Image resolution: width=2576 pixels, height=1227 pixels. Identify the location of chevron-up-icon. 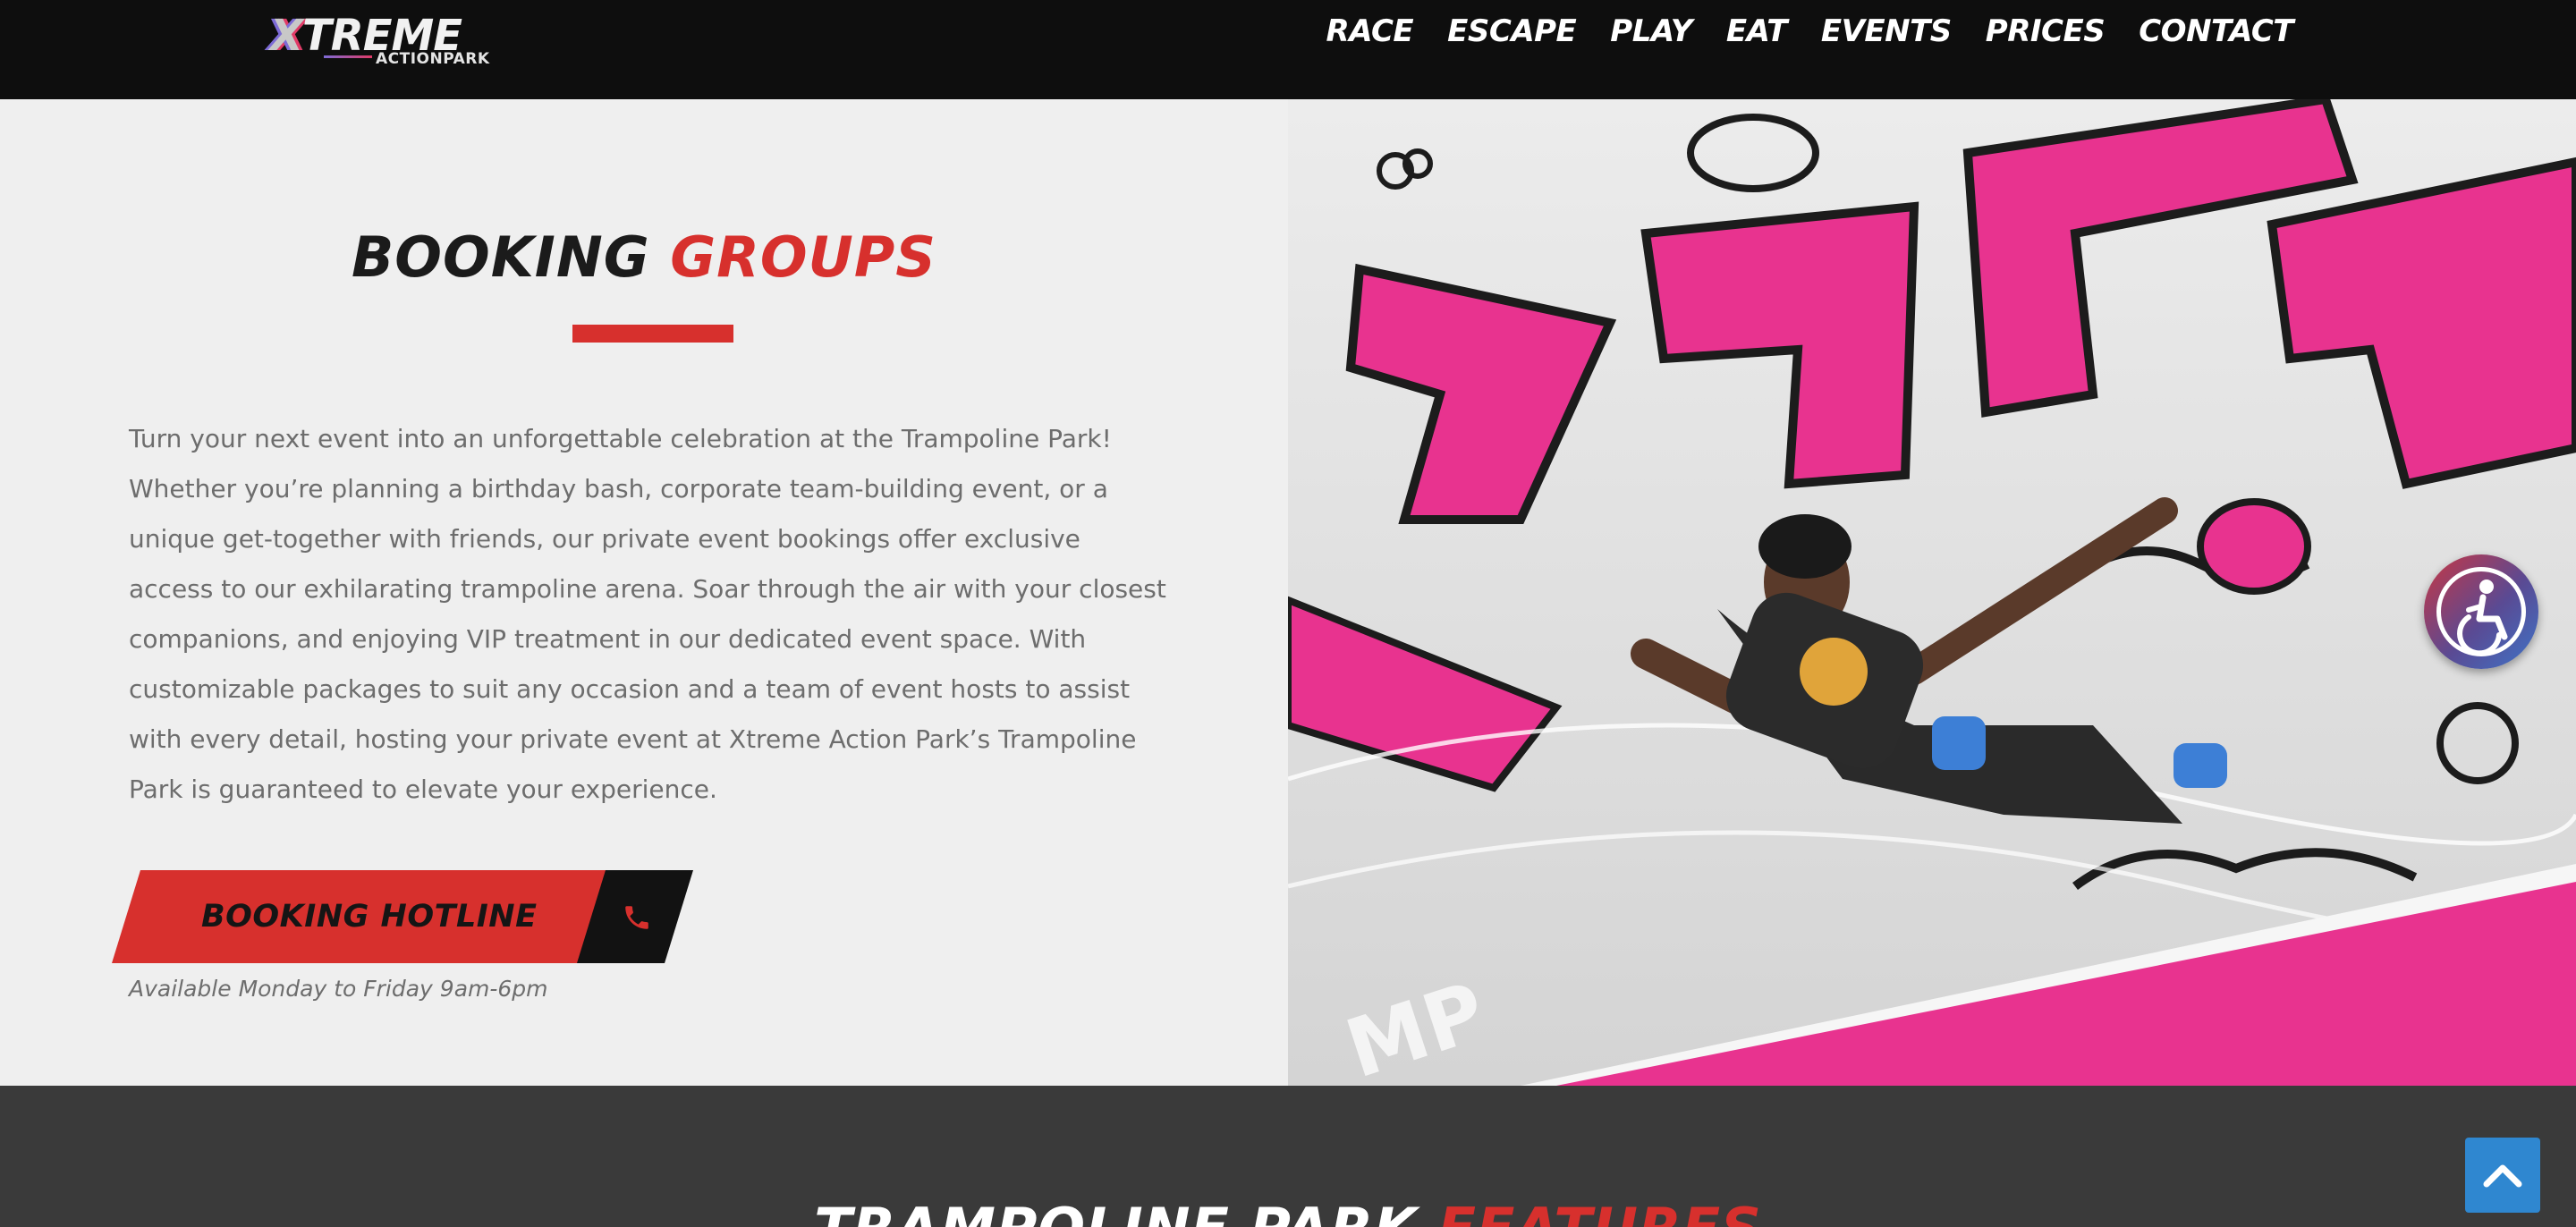
(2502, 1176).